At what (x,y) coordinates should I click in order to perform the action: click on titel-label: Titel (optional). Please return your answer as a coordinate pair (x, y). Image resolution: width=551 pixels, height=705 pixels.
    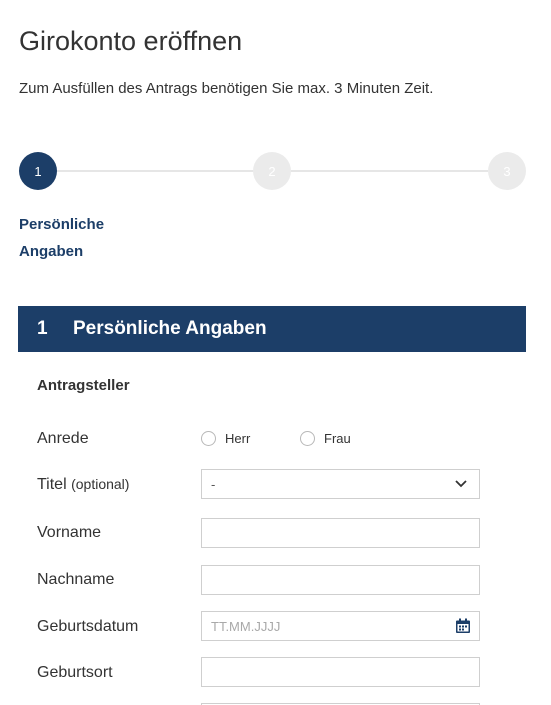
    Looking at the image, I should click on (83, 485).